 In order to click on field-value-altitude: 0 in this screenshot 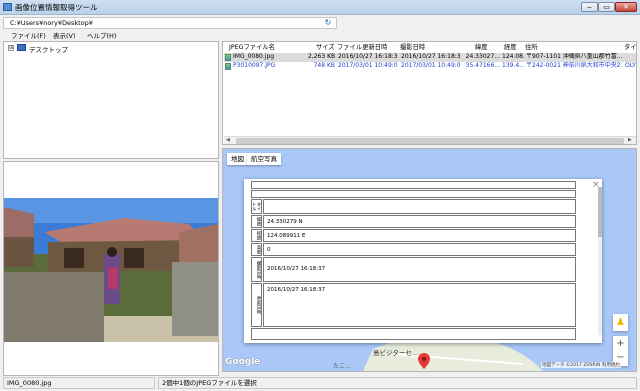, I will do `click(419, 249)`.